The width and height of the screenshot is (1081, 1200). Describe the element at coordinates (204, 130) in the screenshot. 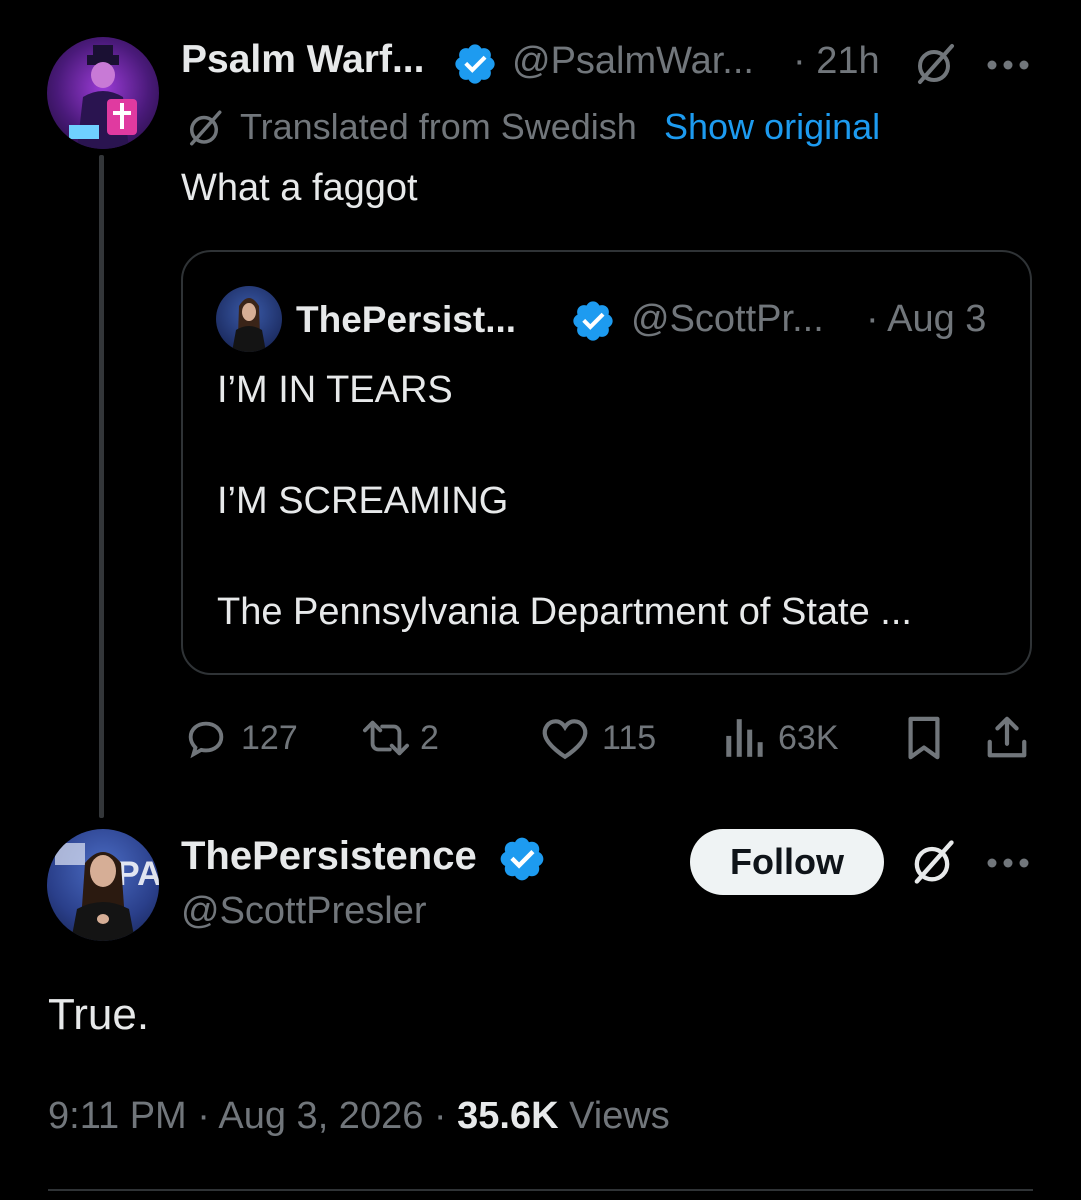

I see `translate-icon` at that location.